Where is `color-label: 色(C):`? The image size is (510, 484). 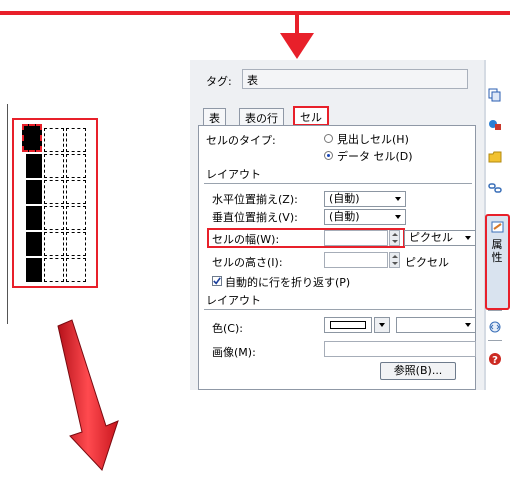
color-label: 色(C): is located at coordinates (227, 328).